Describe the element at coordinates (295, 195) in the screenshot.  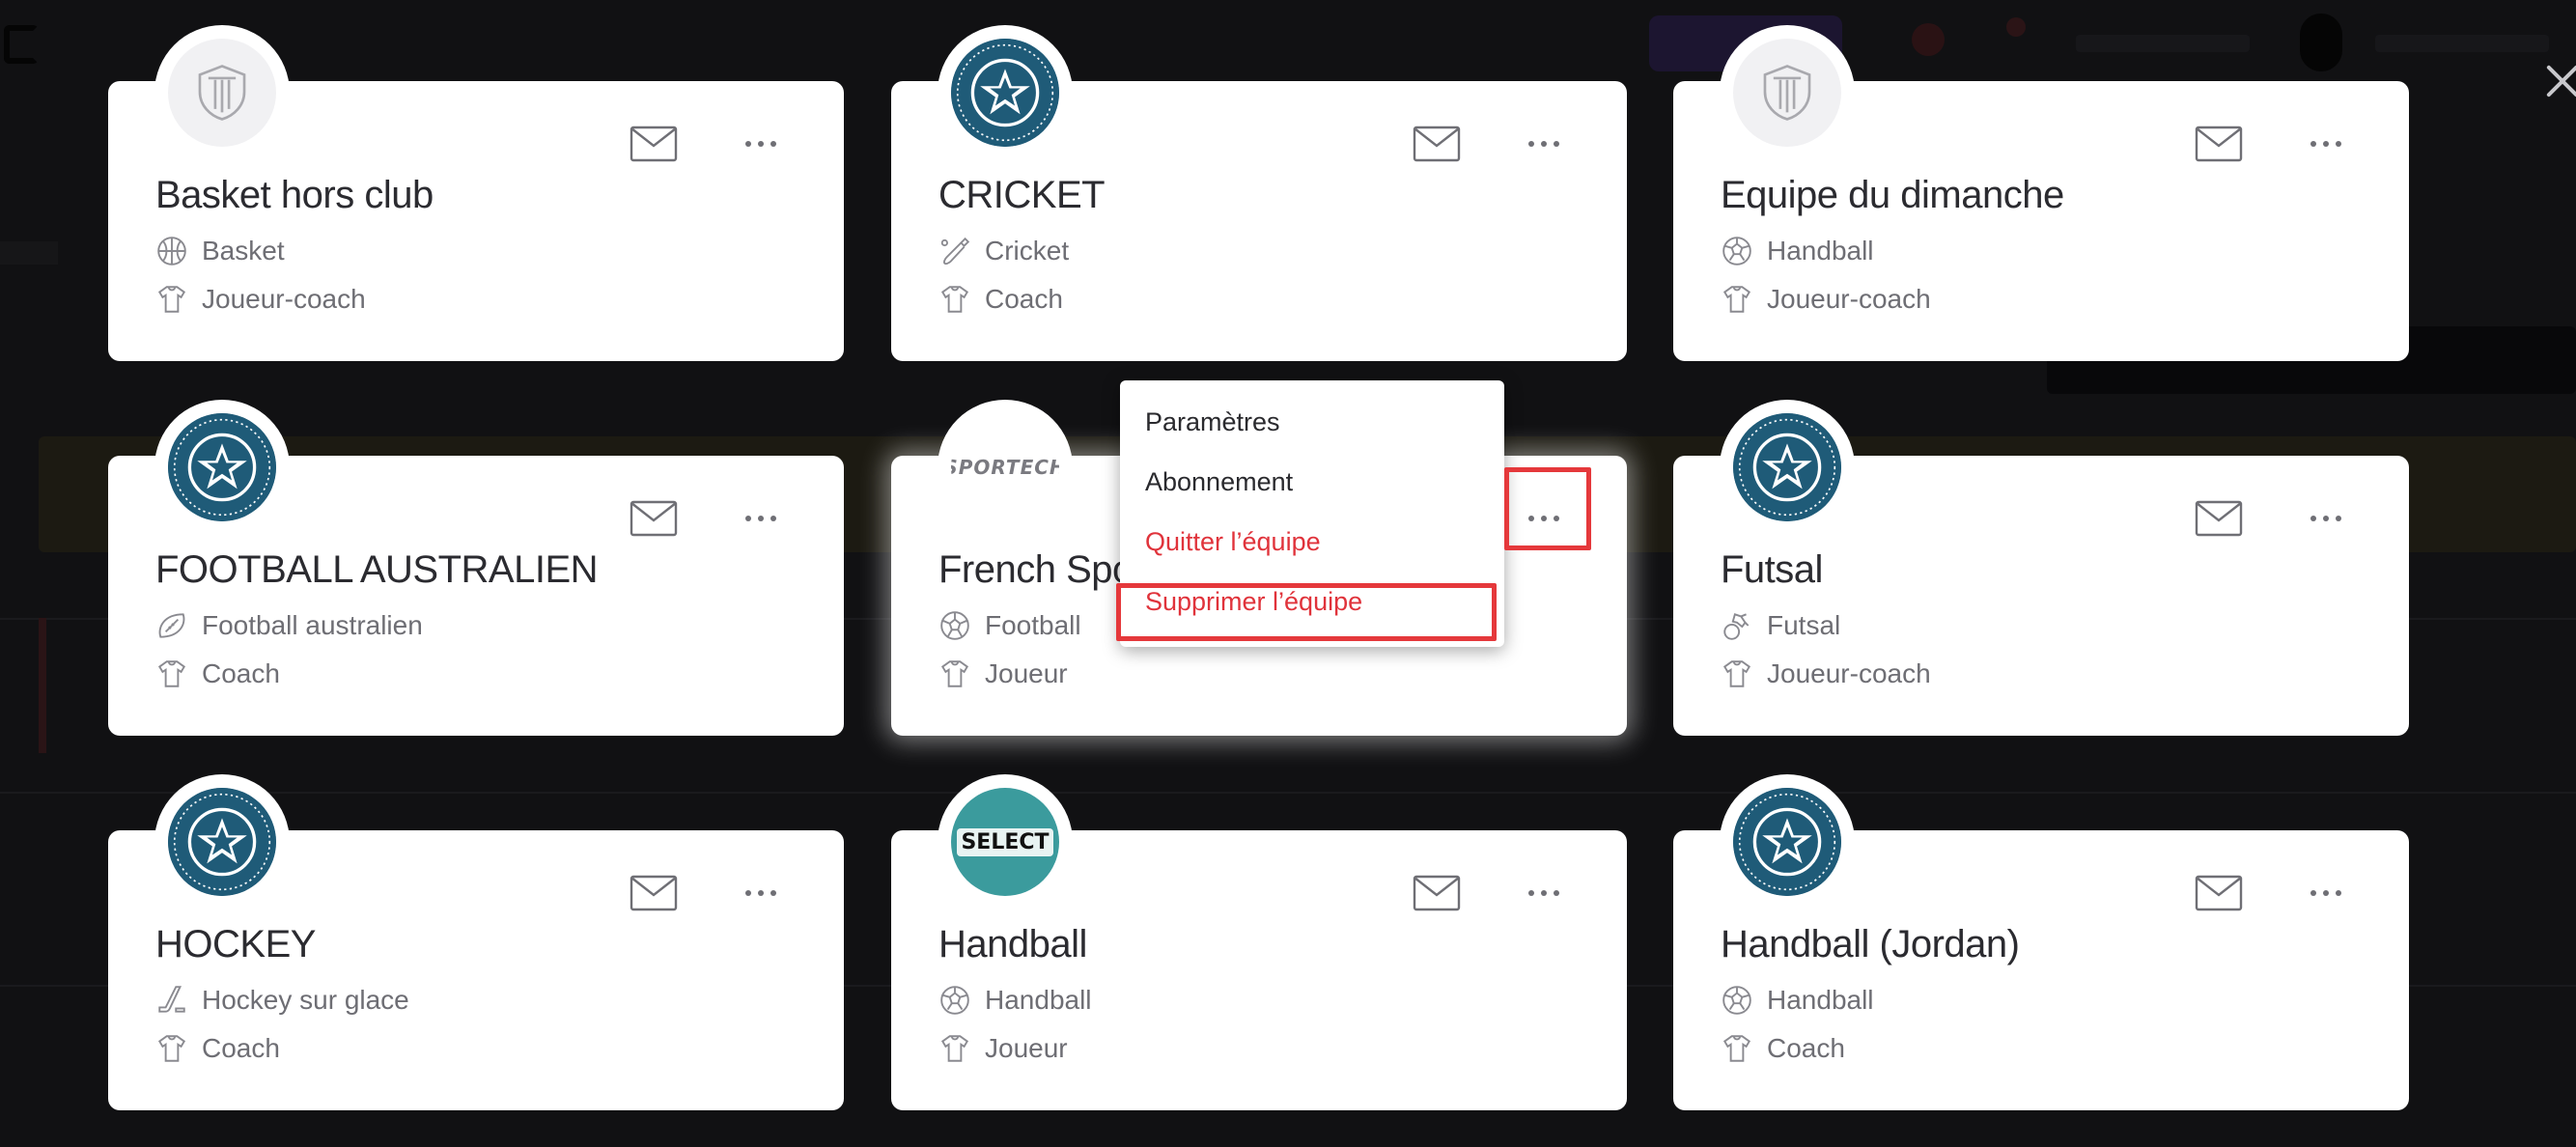
I see `team-name: Basket hors club` at that location.